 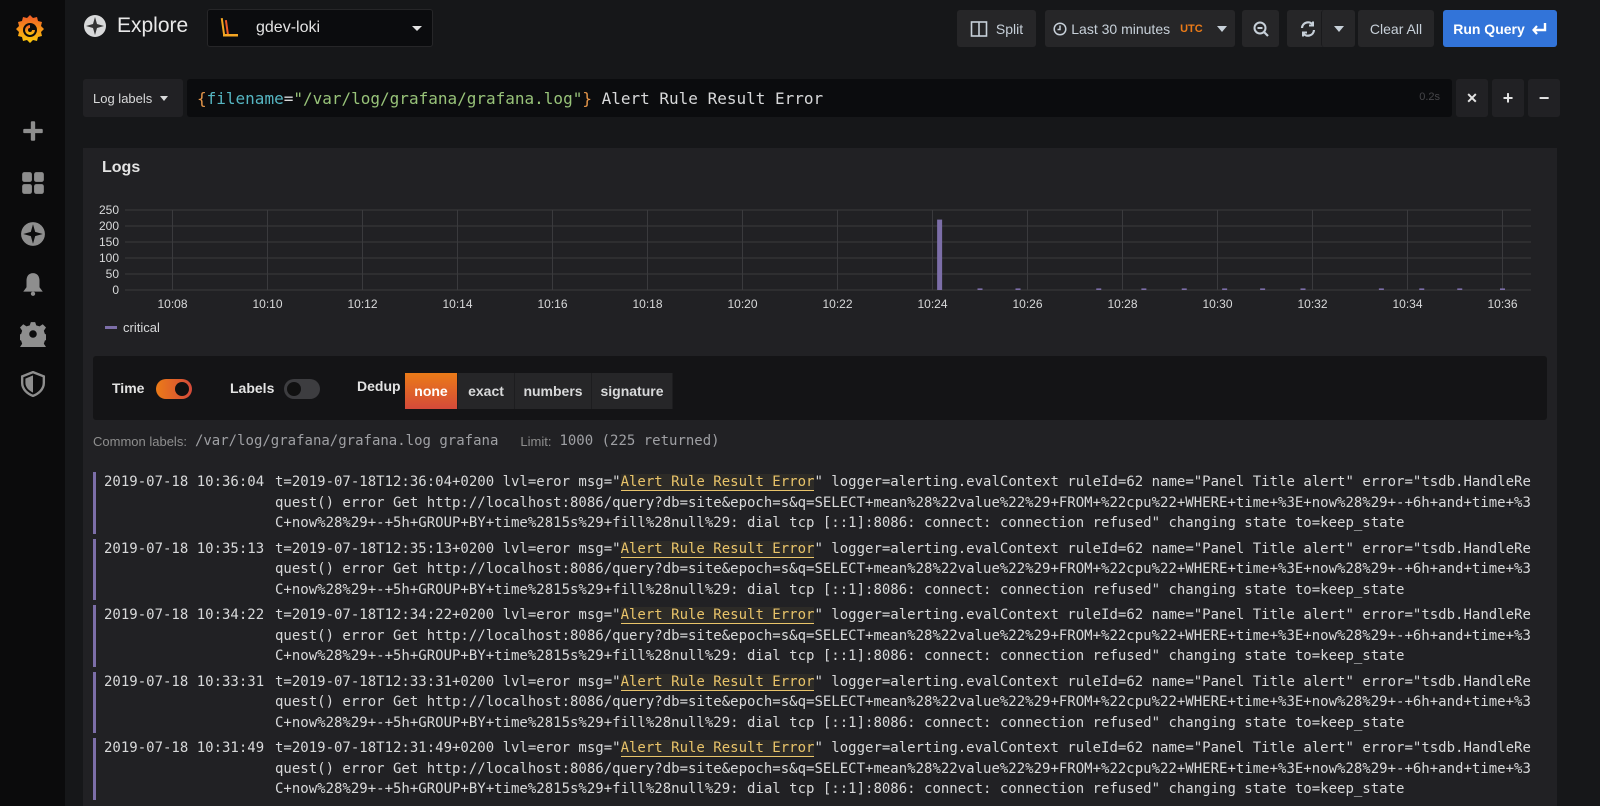 I want to click on log-timestamp: 2019-07-18 10:33:31, so click(x=184, y=681).